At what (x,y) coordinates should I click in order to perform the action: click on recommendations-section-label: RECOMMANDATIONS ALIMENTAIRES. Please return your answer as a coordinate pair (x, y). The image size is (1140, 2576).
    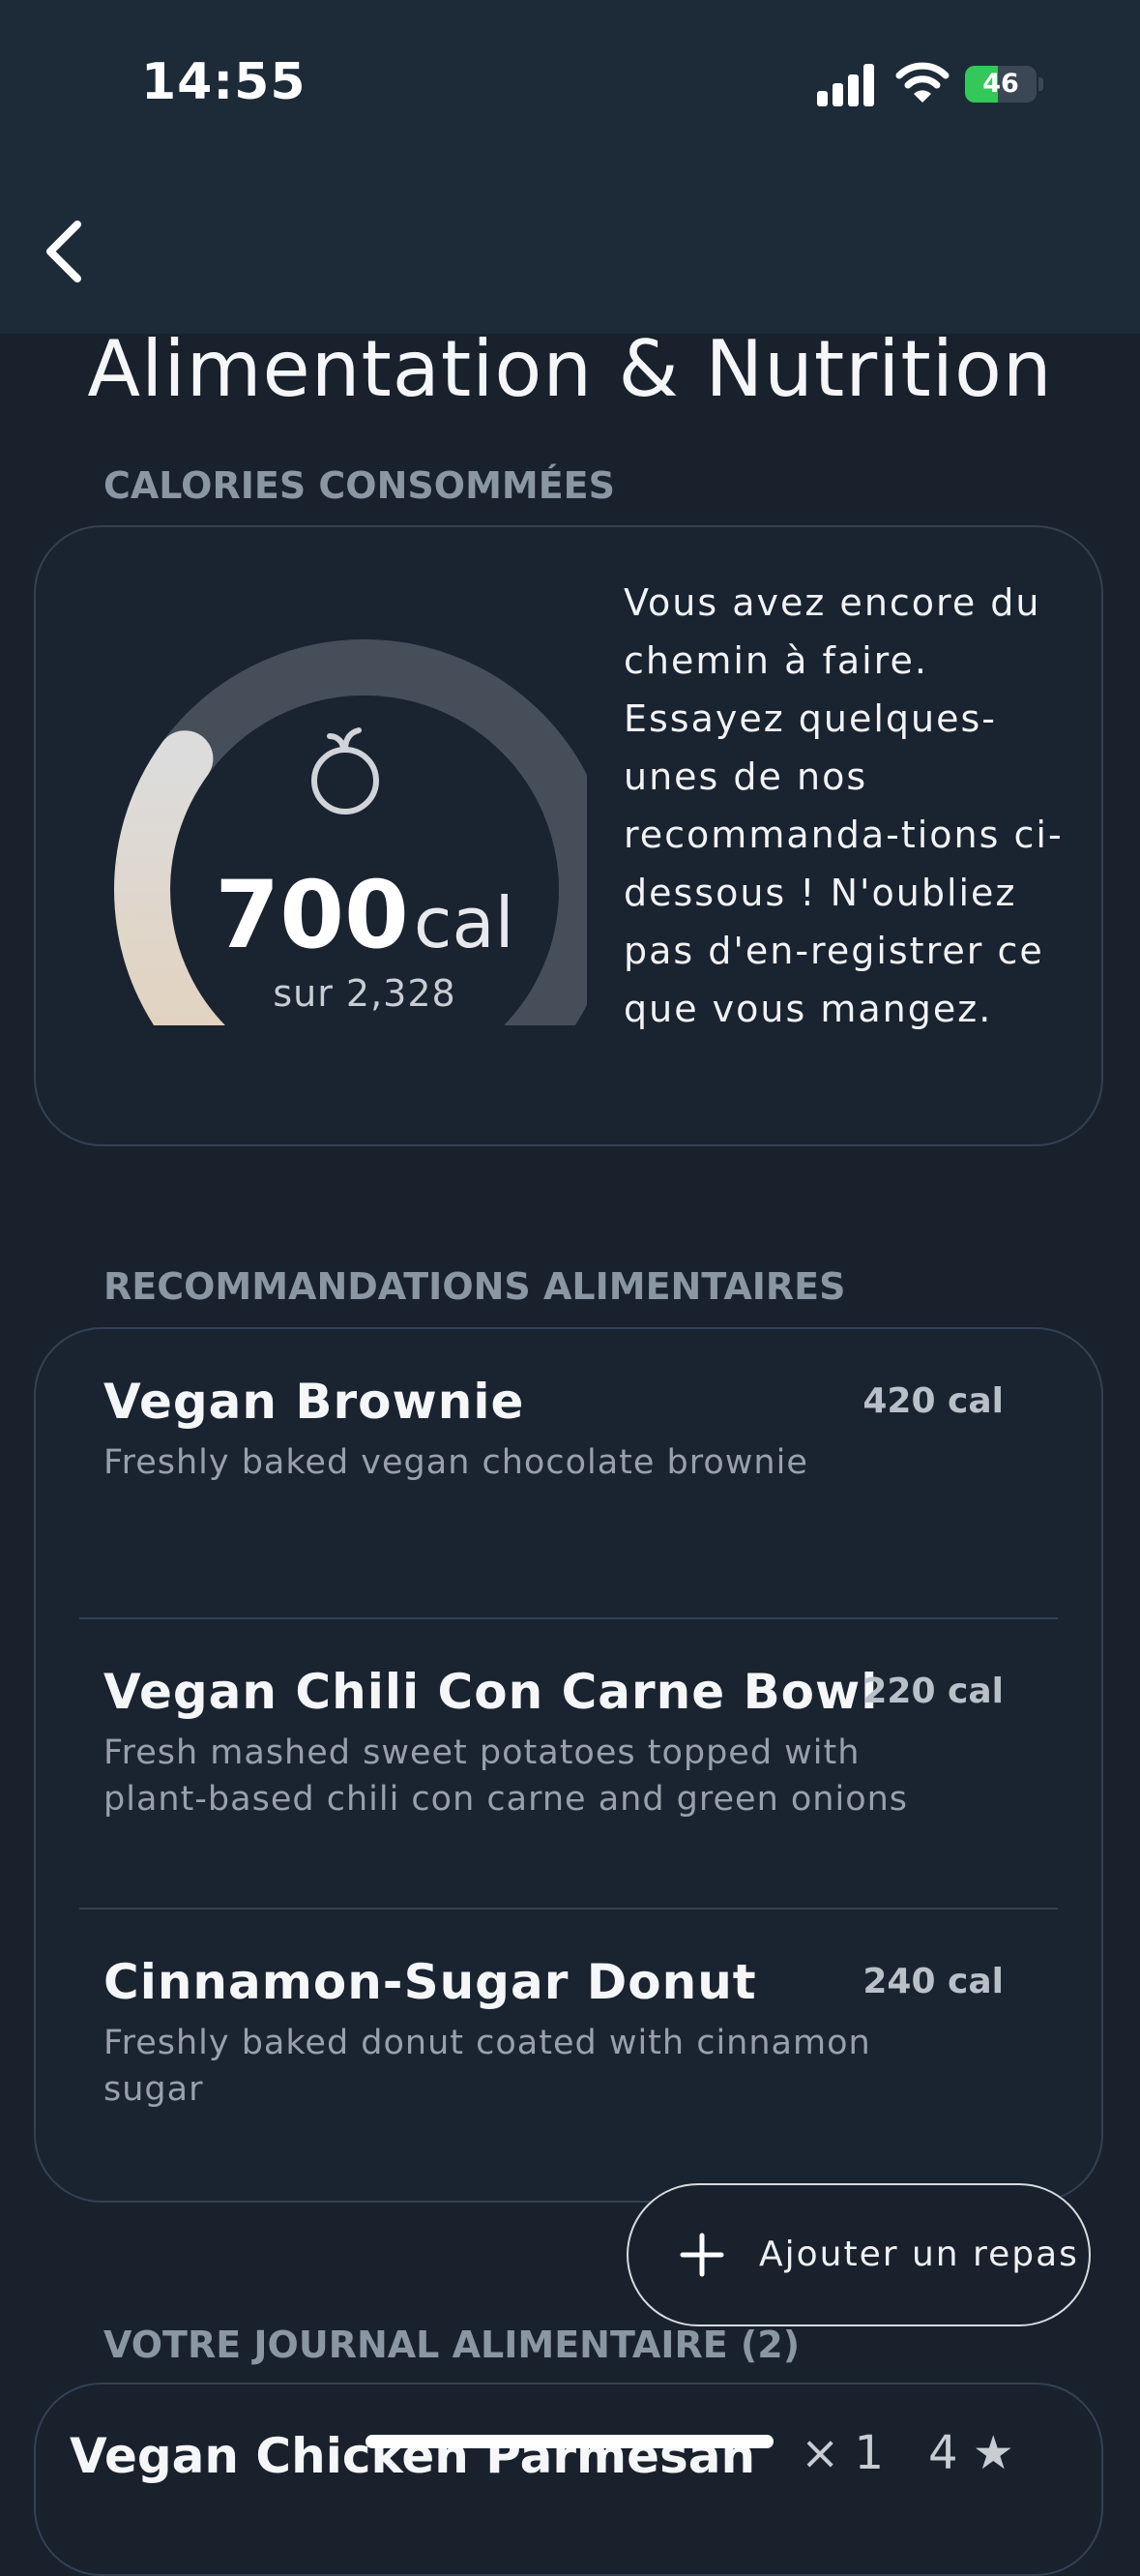
    Looking at the image, I should click on (474, 1286).